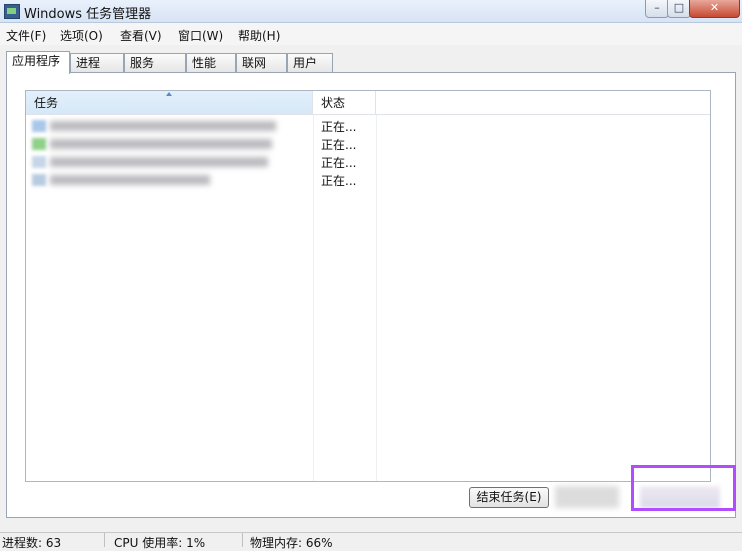 The image size is (742, 551). What do you see at coordinates (169, 103) in the screenshot?
I see `column-header-task: 任务` at bounding box center [169, 103].